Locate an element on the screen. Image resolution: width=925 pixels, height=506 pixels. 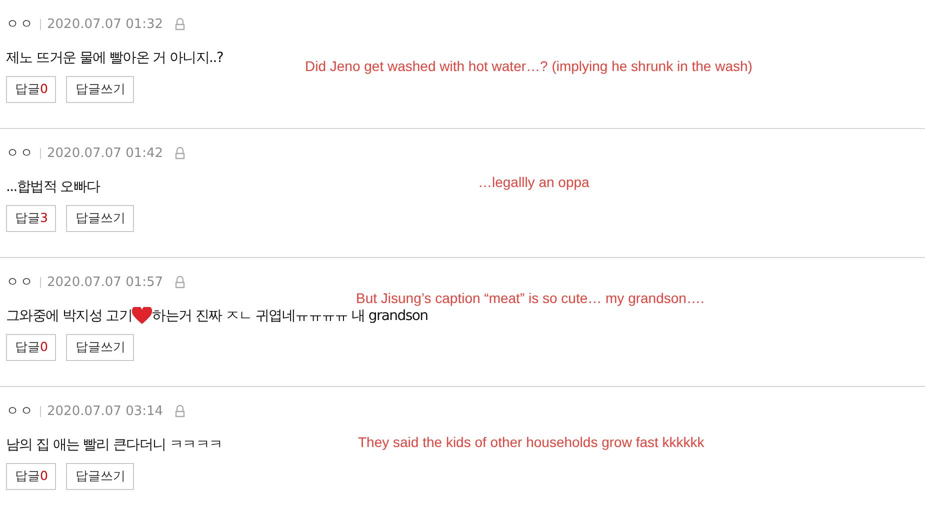
translation-note: They said the kids of other households grow fast kkkkkk is located at coordinates (531, 442).